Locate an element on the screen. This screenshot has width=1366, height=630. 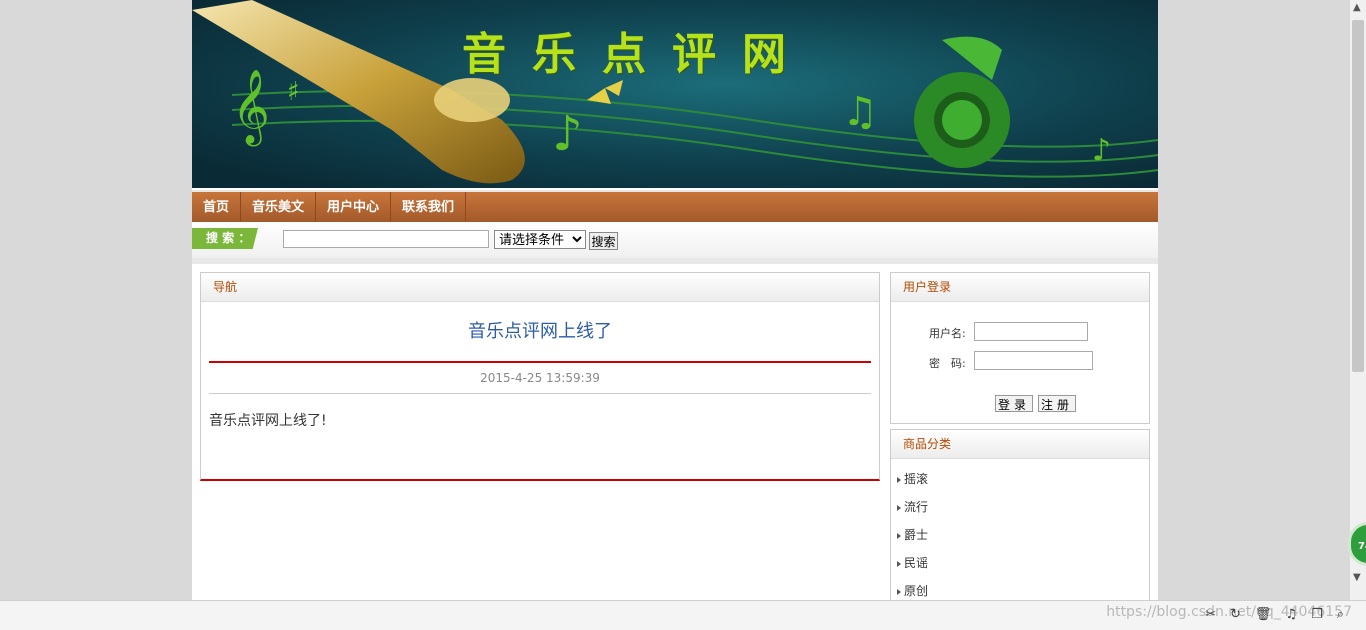
scroll-down-icon: ▼ is located at coordinates (1357, 577).